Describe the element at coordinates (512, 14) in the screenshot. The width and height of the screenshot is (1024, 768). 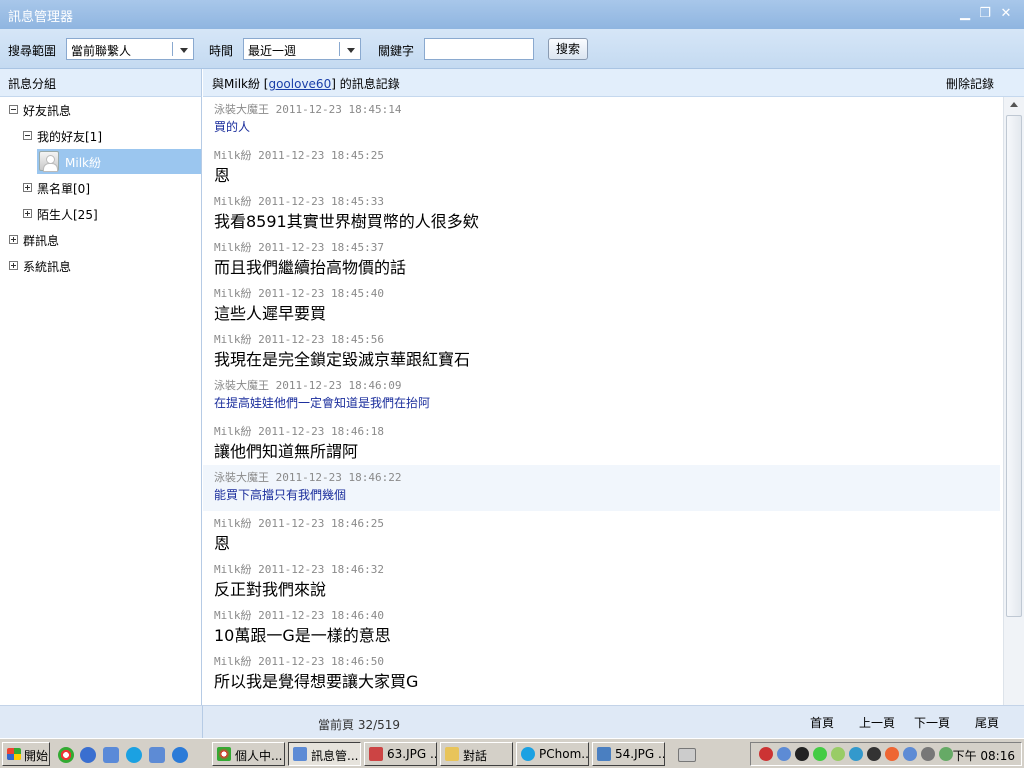
I see `title-bar: 訊息管理器 ▁ ❐ ✕` at that location.